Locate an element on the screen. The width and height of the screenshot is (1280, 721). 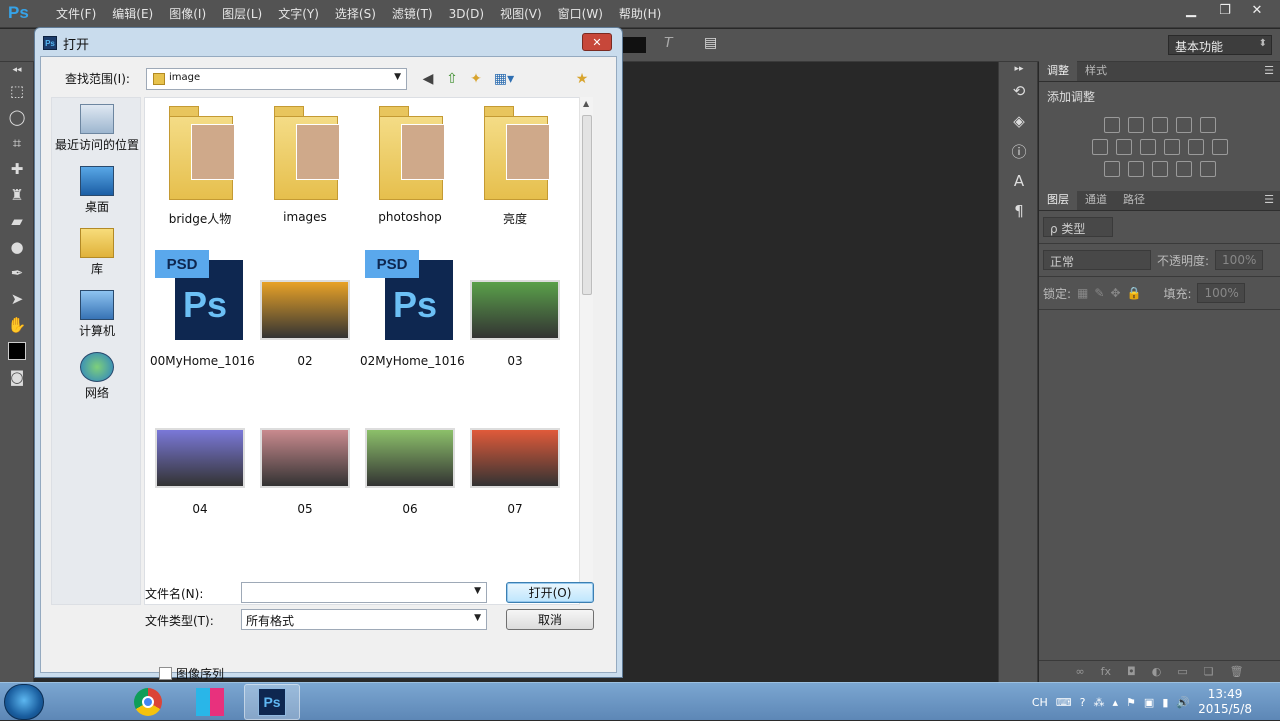
menu-item: 文件(F) is located at coordinates (76, 14).